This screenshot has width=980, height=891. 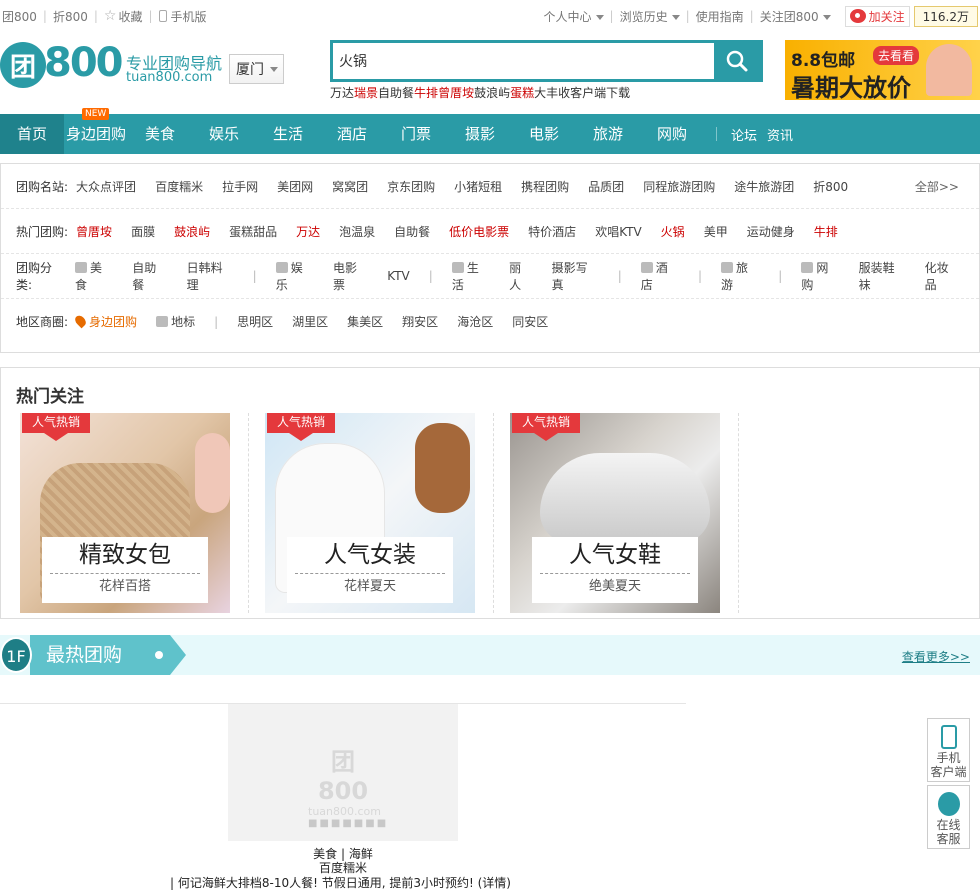 What do you see at coordinates (94, 231) in the screenshot?
I see `hot-category-link: 曾厝垵` at bounding box center [94, 231].